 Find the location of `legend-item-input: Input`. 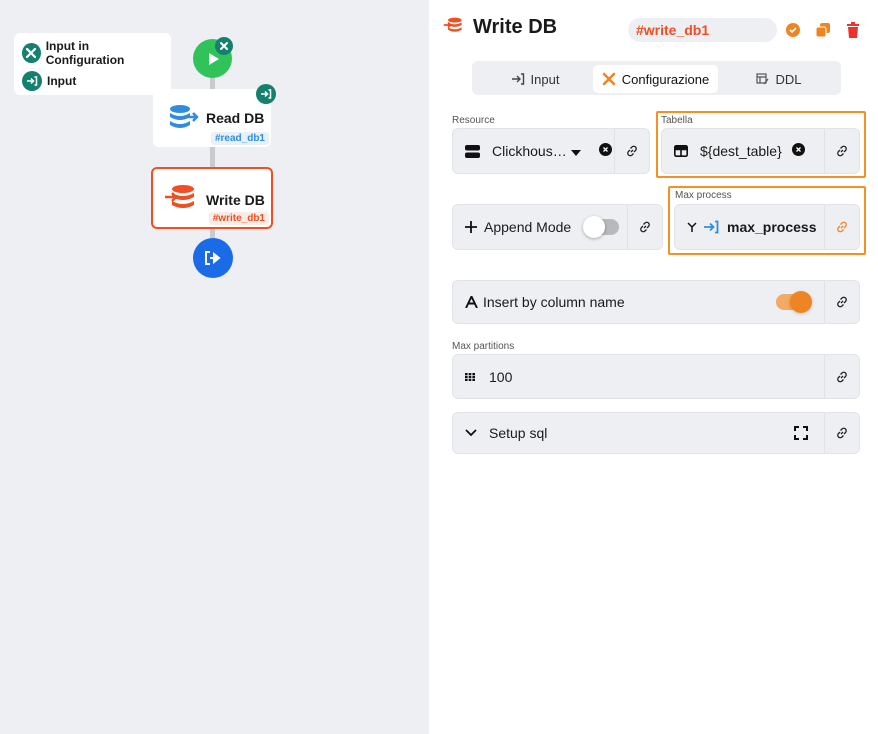

legend-item-input: Input is located at coordinates (92, 81).